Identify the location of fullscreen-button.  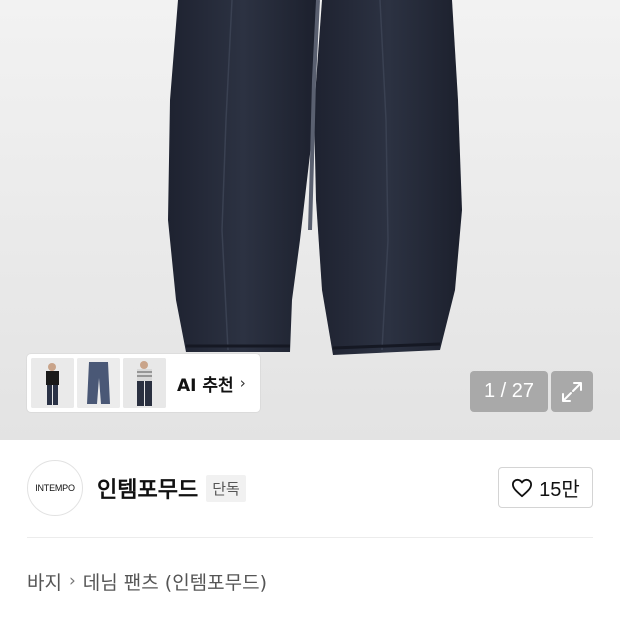
(572, 391).